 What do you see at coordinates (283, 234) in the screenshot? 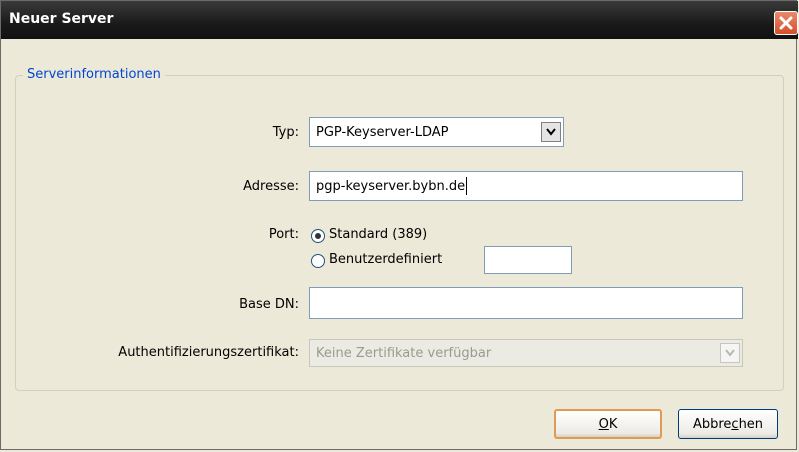
I see `port-label: Port:` at bounding box center [283, 234].